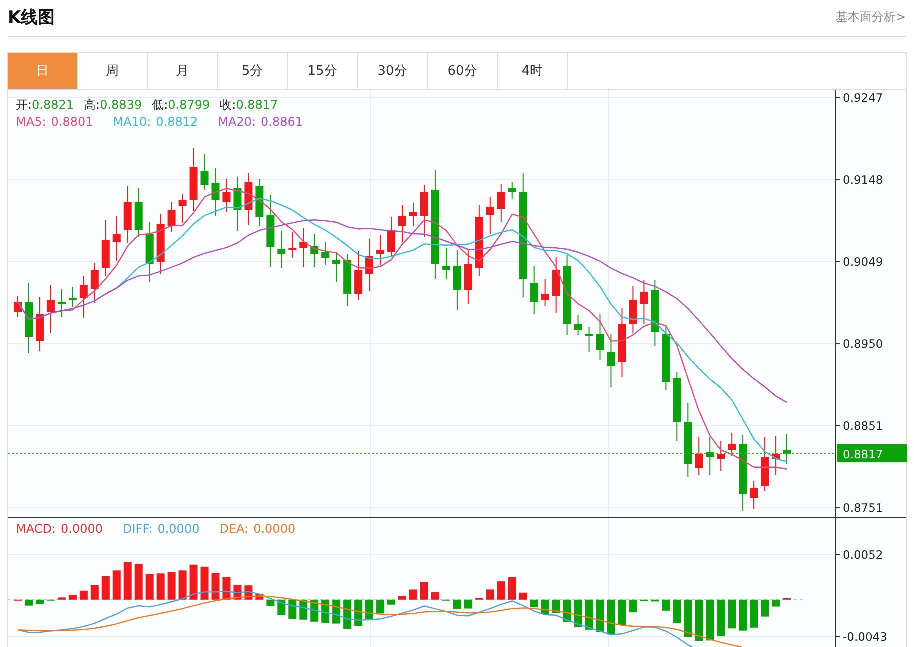 This screenshot has height=647, width=914. Describe the element at coordinates (871, 17) in the screenshot. I see `fundamental-analysis-link: 基本面分析>` at that location.